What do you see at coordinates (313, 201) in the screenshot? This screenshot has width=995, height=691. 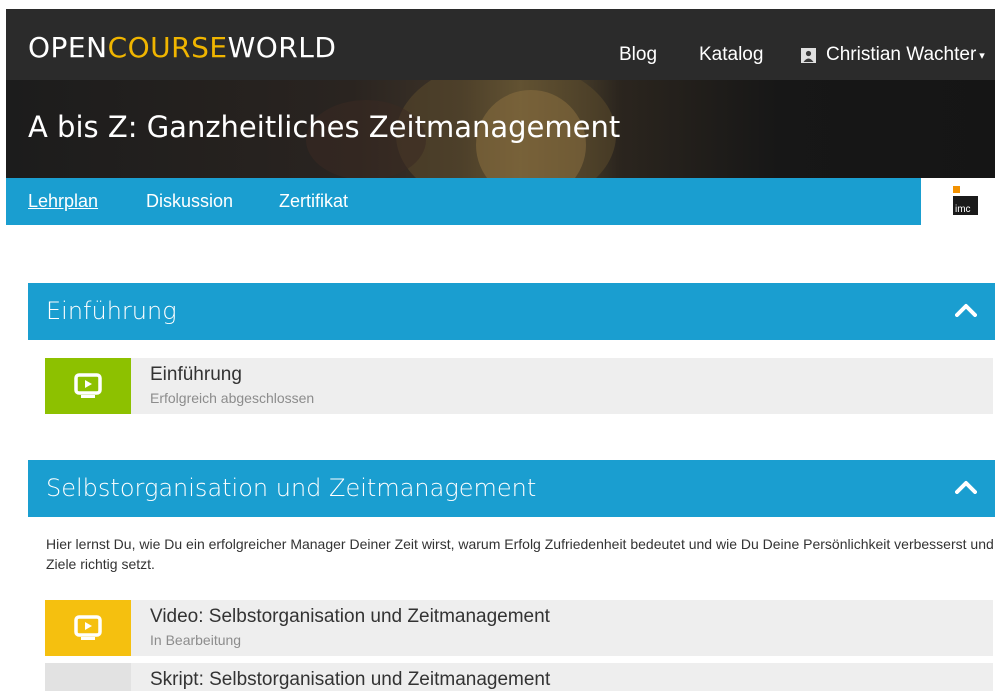 I see `tab-zertifikat: Zertifikat` at bounding box center [313, 201].